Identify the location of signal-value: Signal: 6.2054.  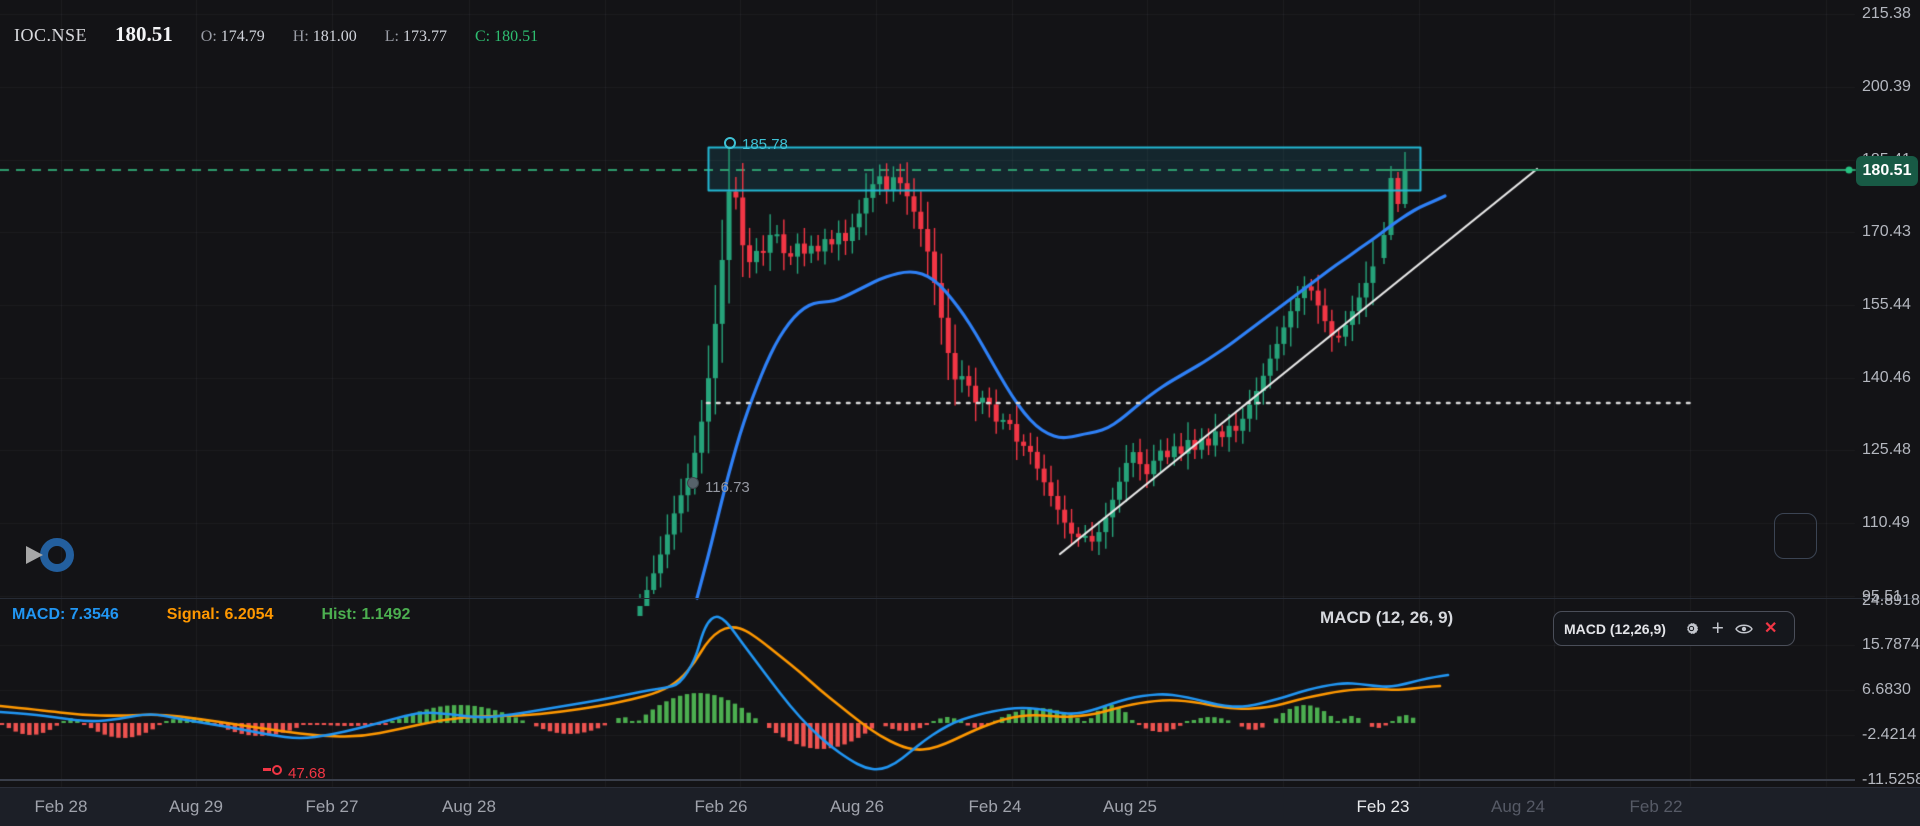
(220, 614).